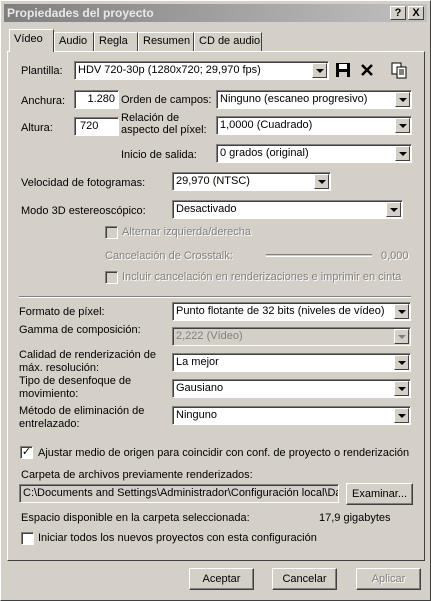 This screenshot has height=601, width=431. What do you see at coordinates (169, 256) in the screenshot?
I see `crosstalk-label: Cancelación de Crosstalk:` at bounding box center [169, 256].